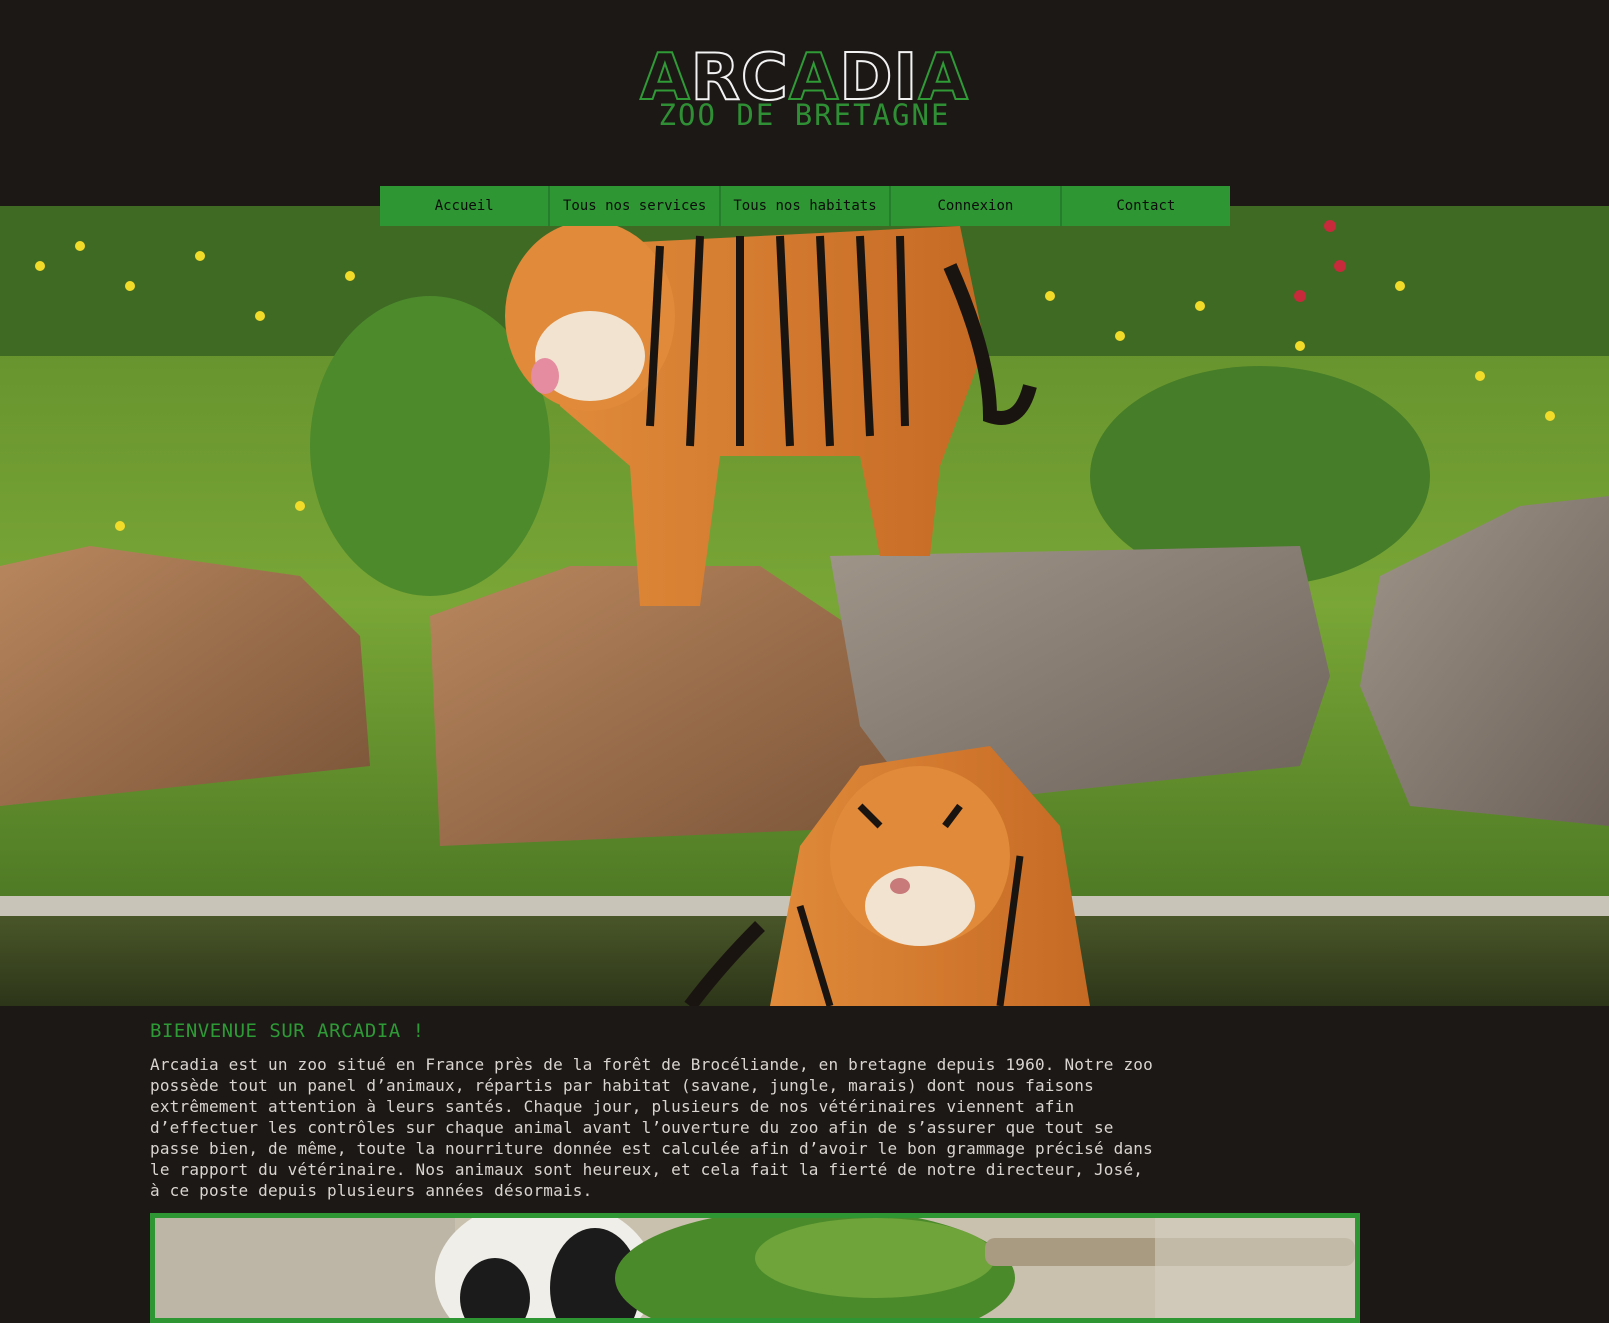 The height and width of the screenshot is (1323, 1609). What do you see at coordinates (1146, 206) in the screenshot?
I see `nav-contact: Contact` at bounding box center [1146, 206].